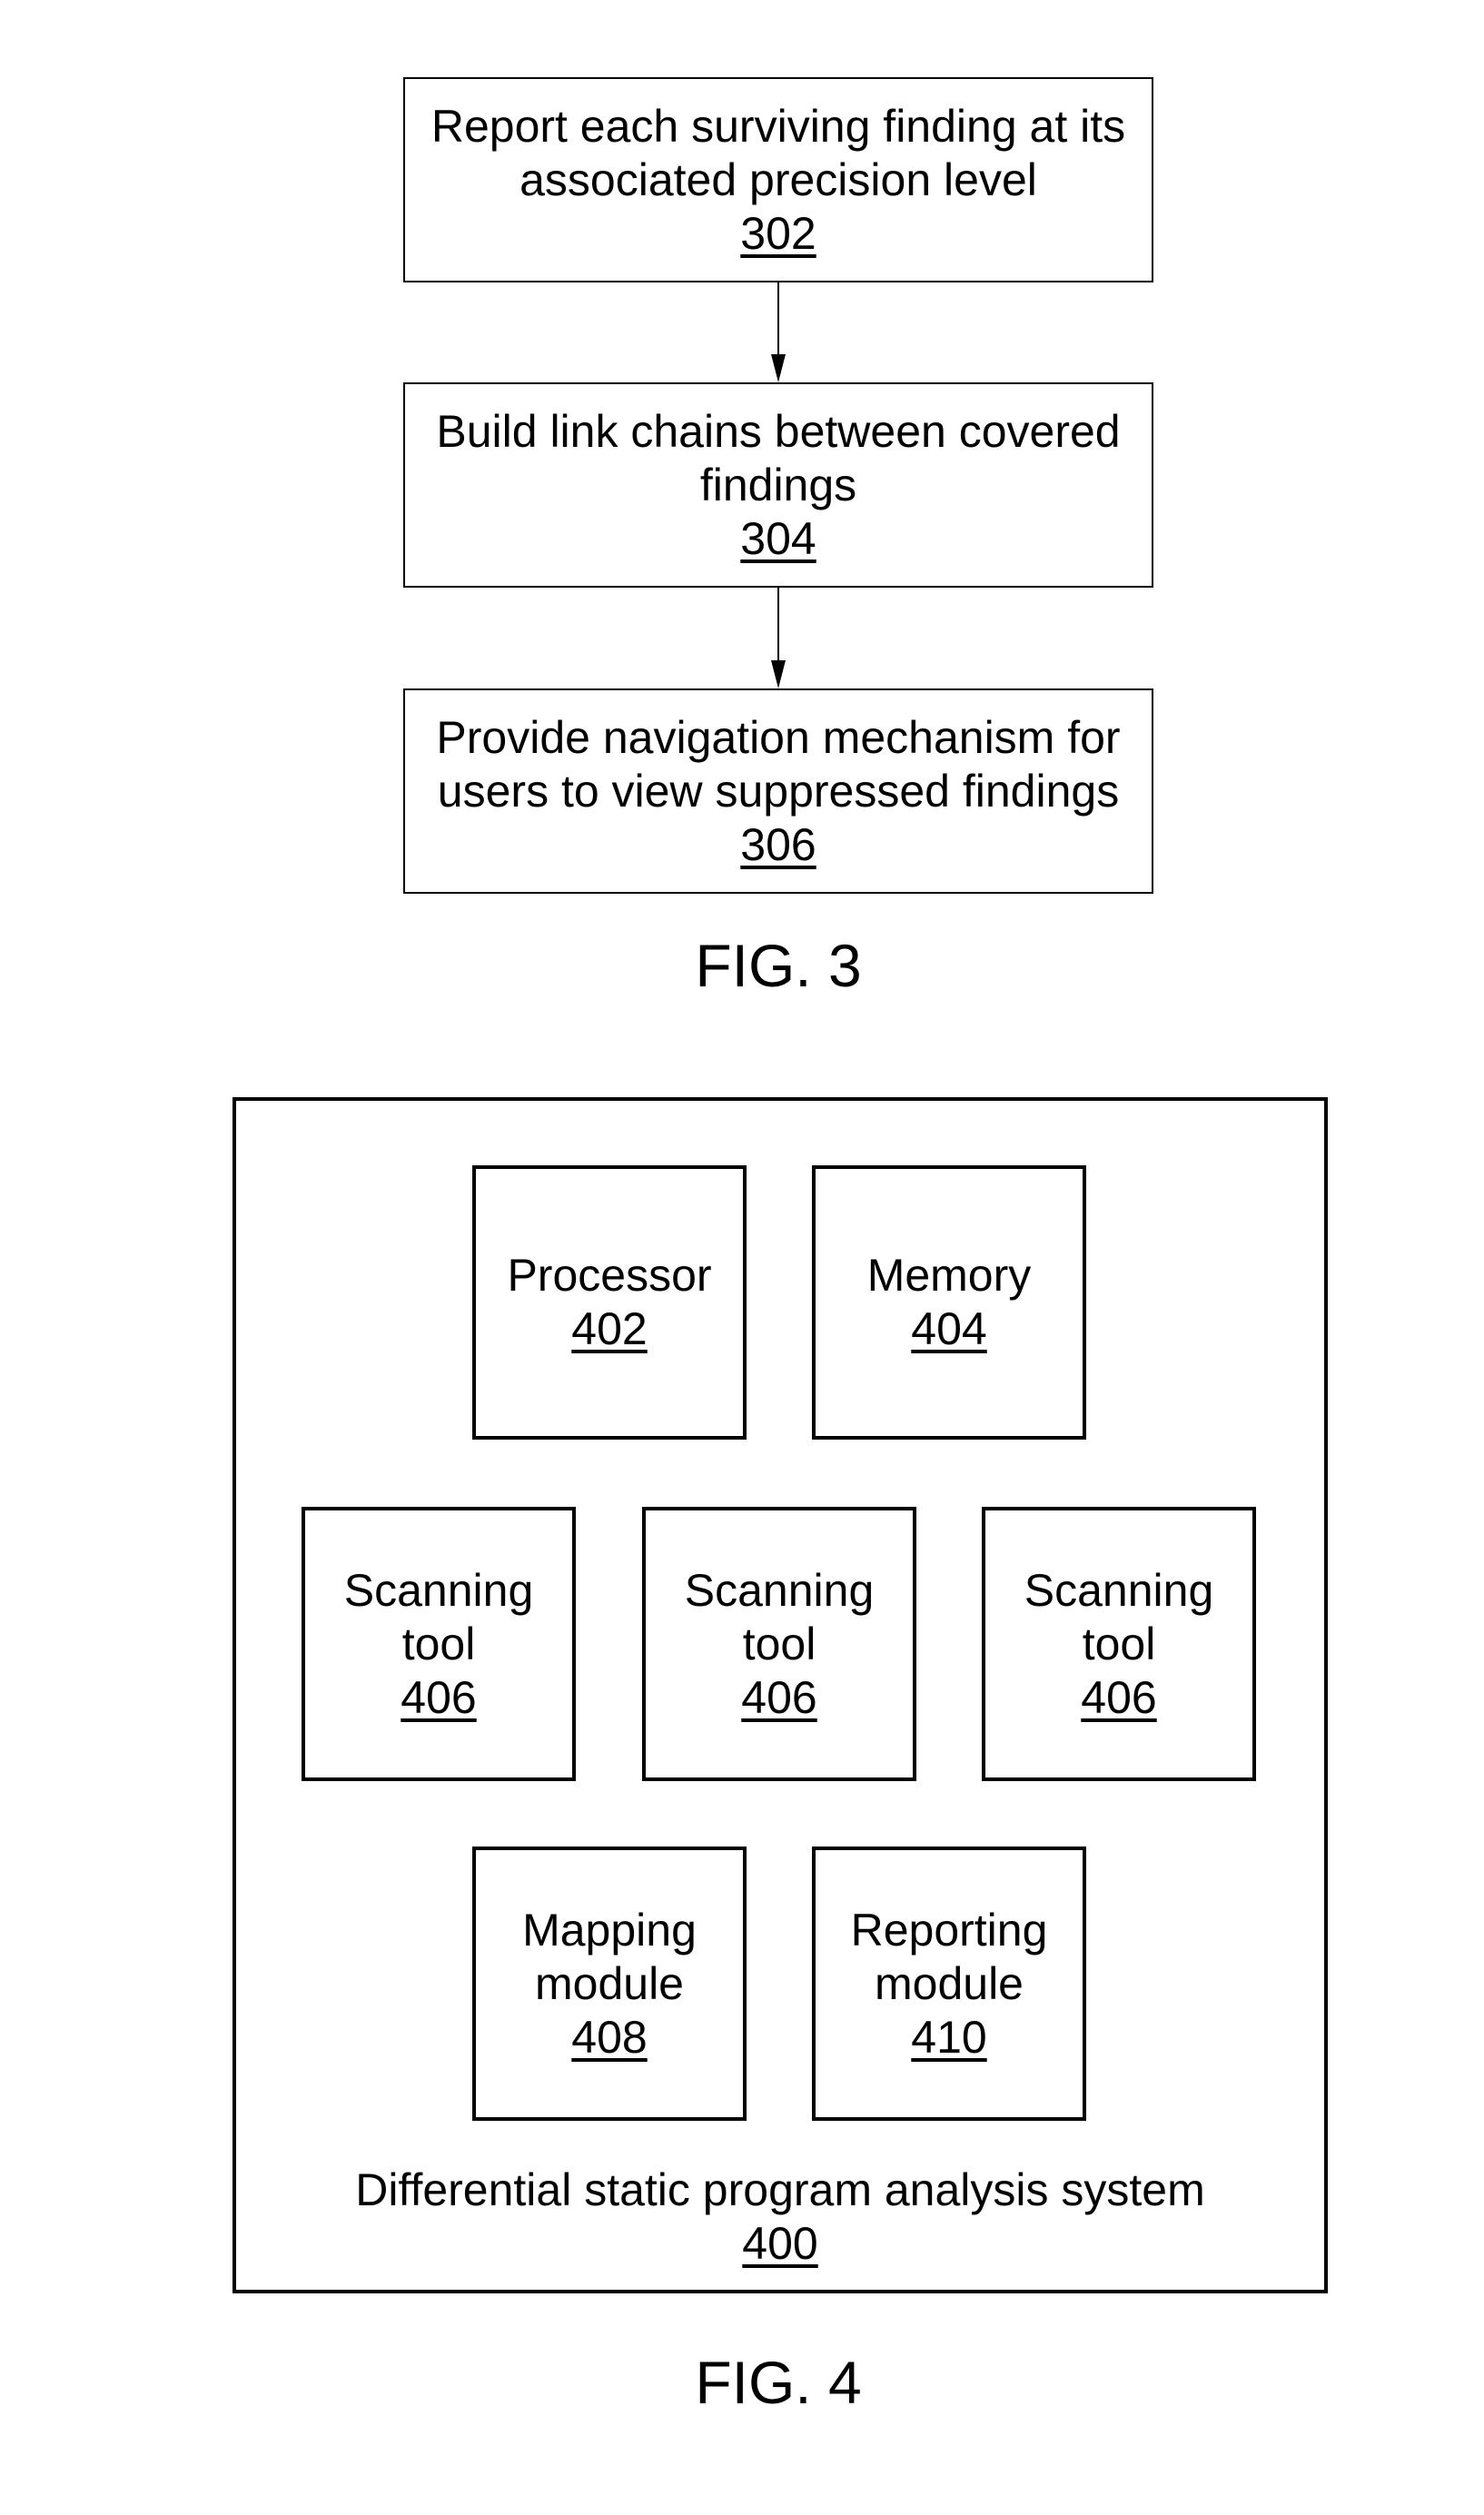 Image resolution: width=1484 pixels, height=2515 pixels. I want to click on memory-label: Memory, so click(949, 1275).